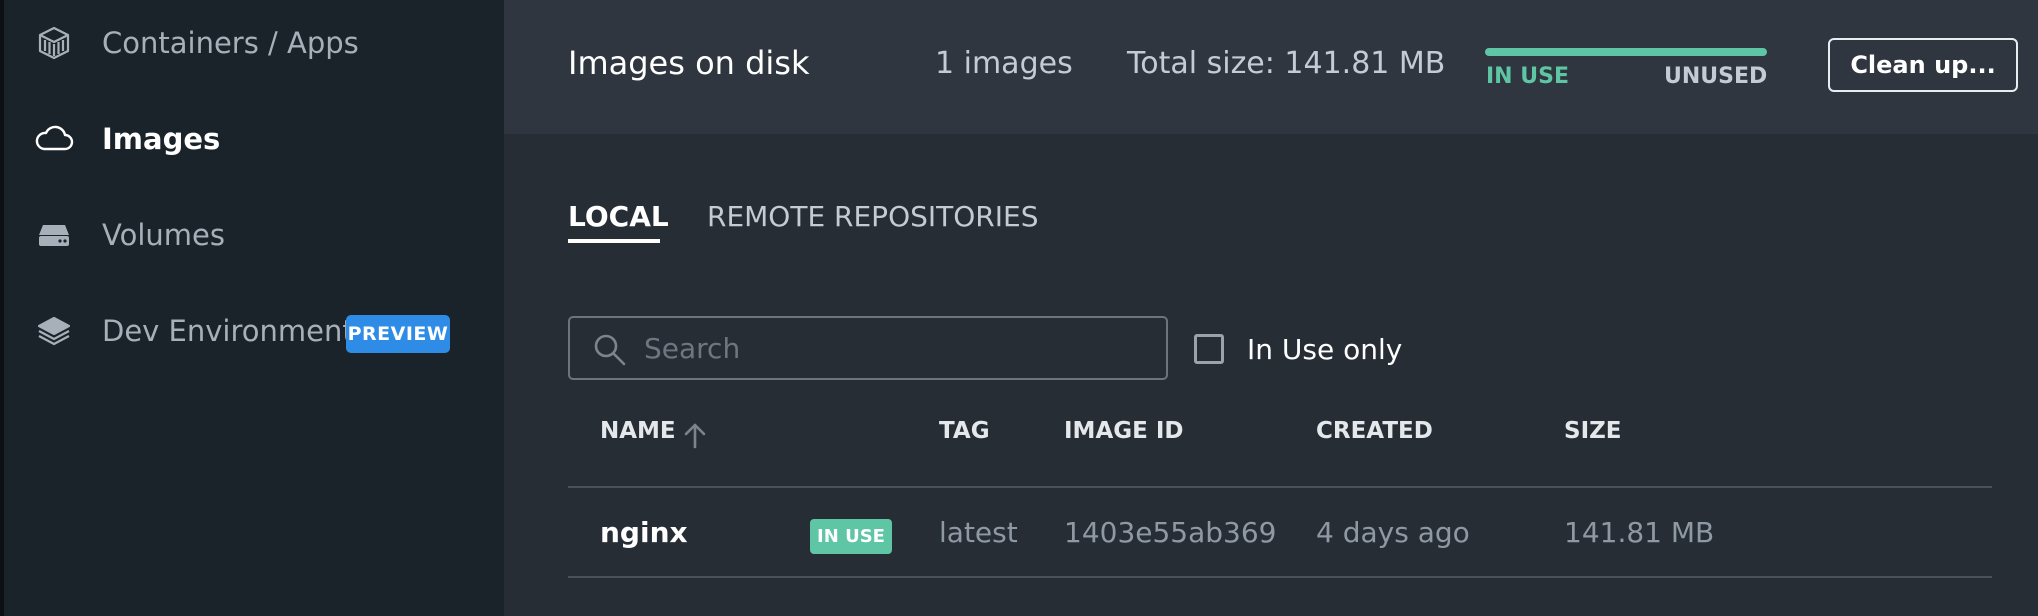 Image resolution: width=2038 pixels, height=616 pixels. Describe the element at coordinates (1209, 349) in the screenshot. I see `in-use-only-checkbox` at that location.